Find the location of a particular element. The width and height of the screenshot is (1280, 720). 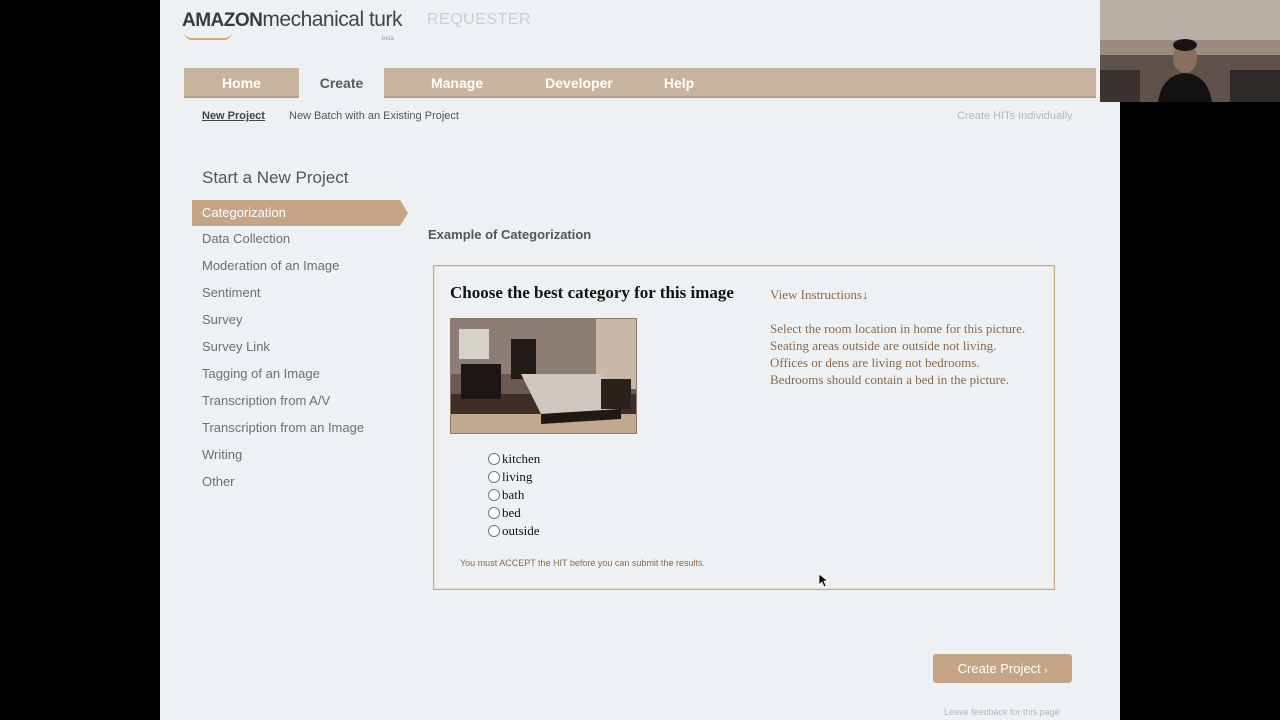

mturk-logo: amazonmechanical turk beta is located at coordinates (292, 25).